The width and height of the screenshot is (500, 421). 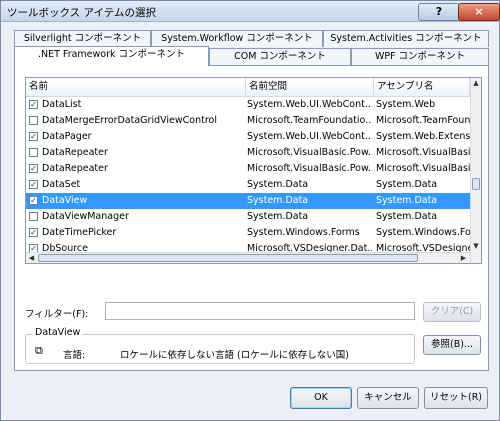 I want to click on cell-assembly: System.Web.Extensio, so click(x=423, y=136).